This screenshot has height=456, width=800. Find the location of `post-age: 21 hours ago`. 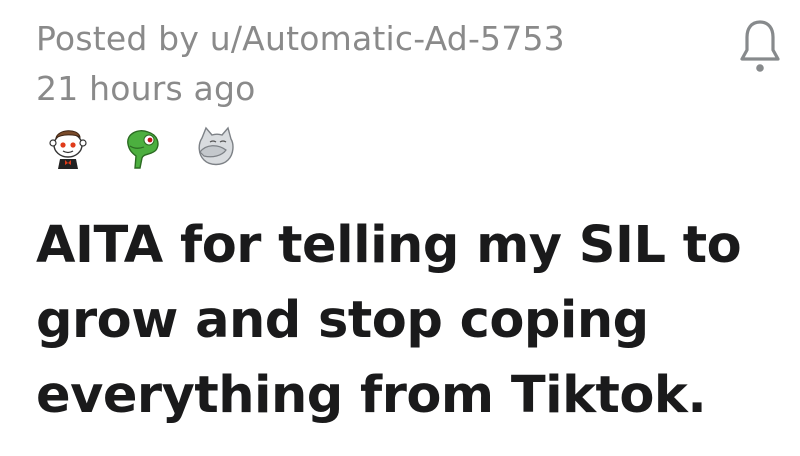

post-age: 21 hours ago is located at coordinates (146, 88).